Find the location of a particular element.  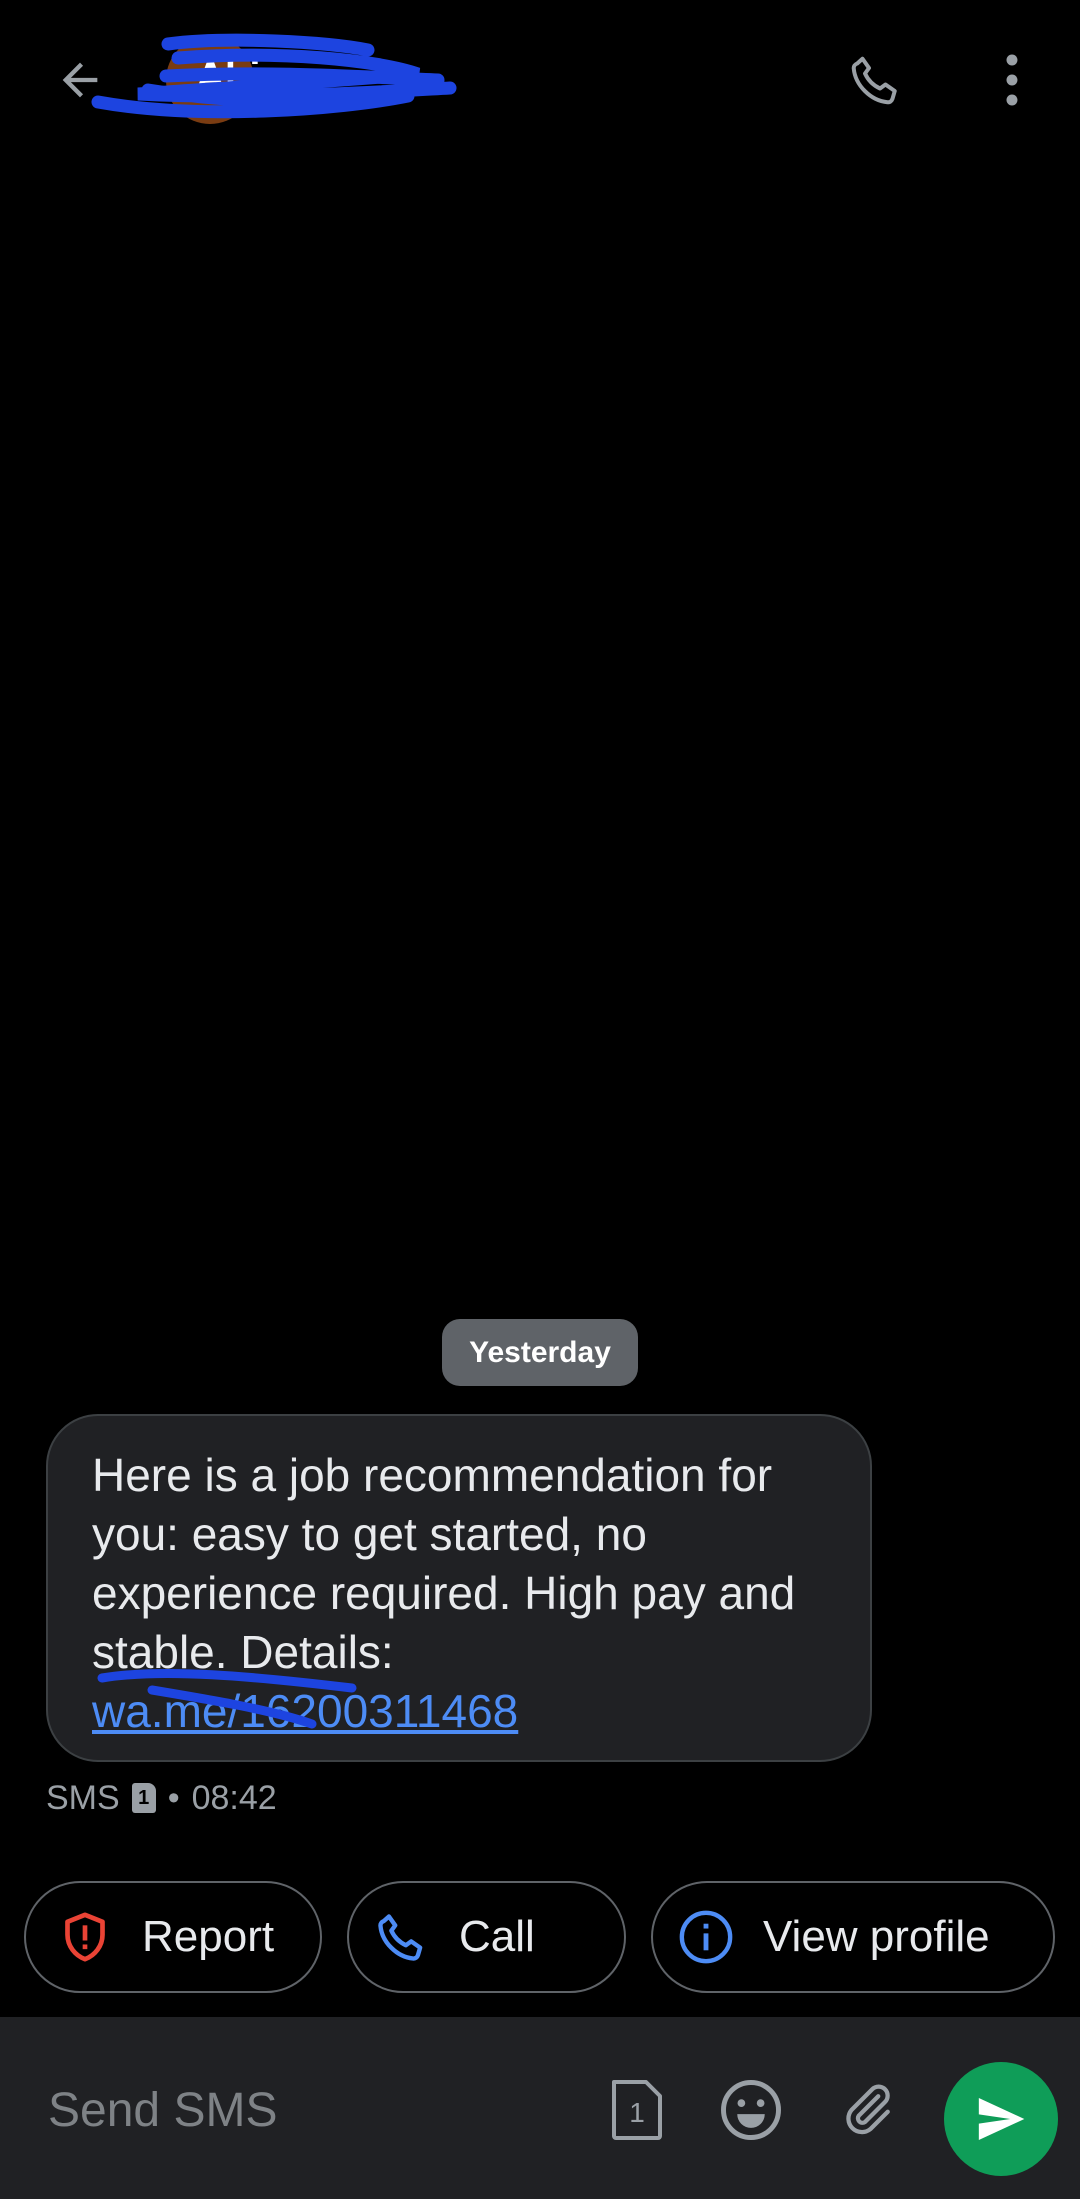

send-button is located at coordinates (1001, 2119).